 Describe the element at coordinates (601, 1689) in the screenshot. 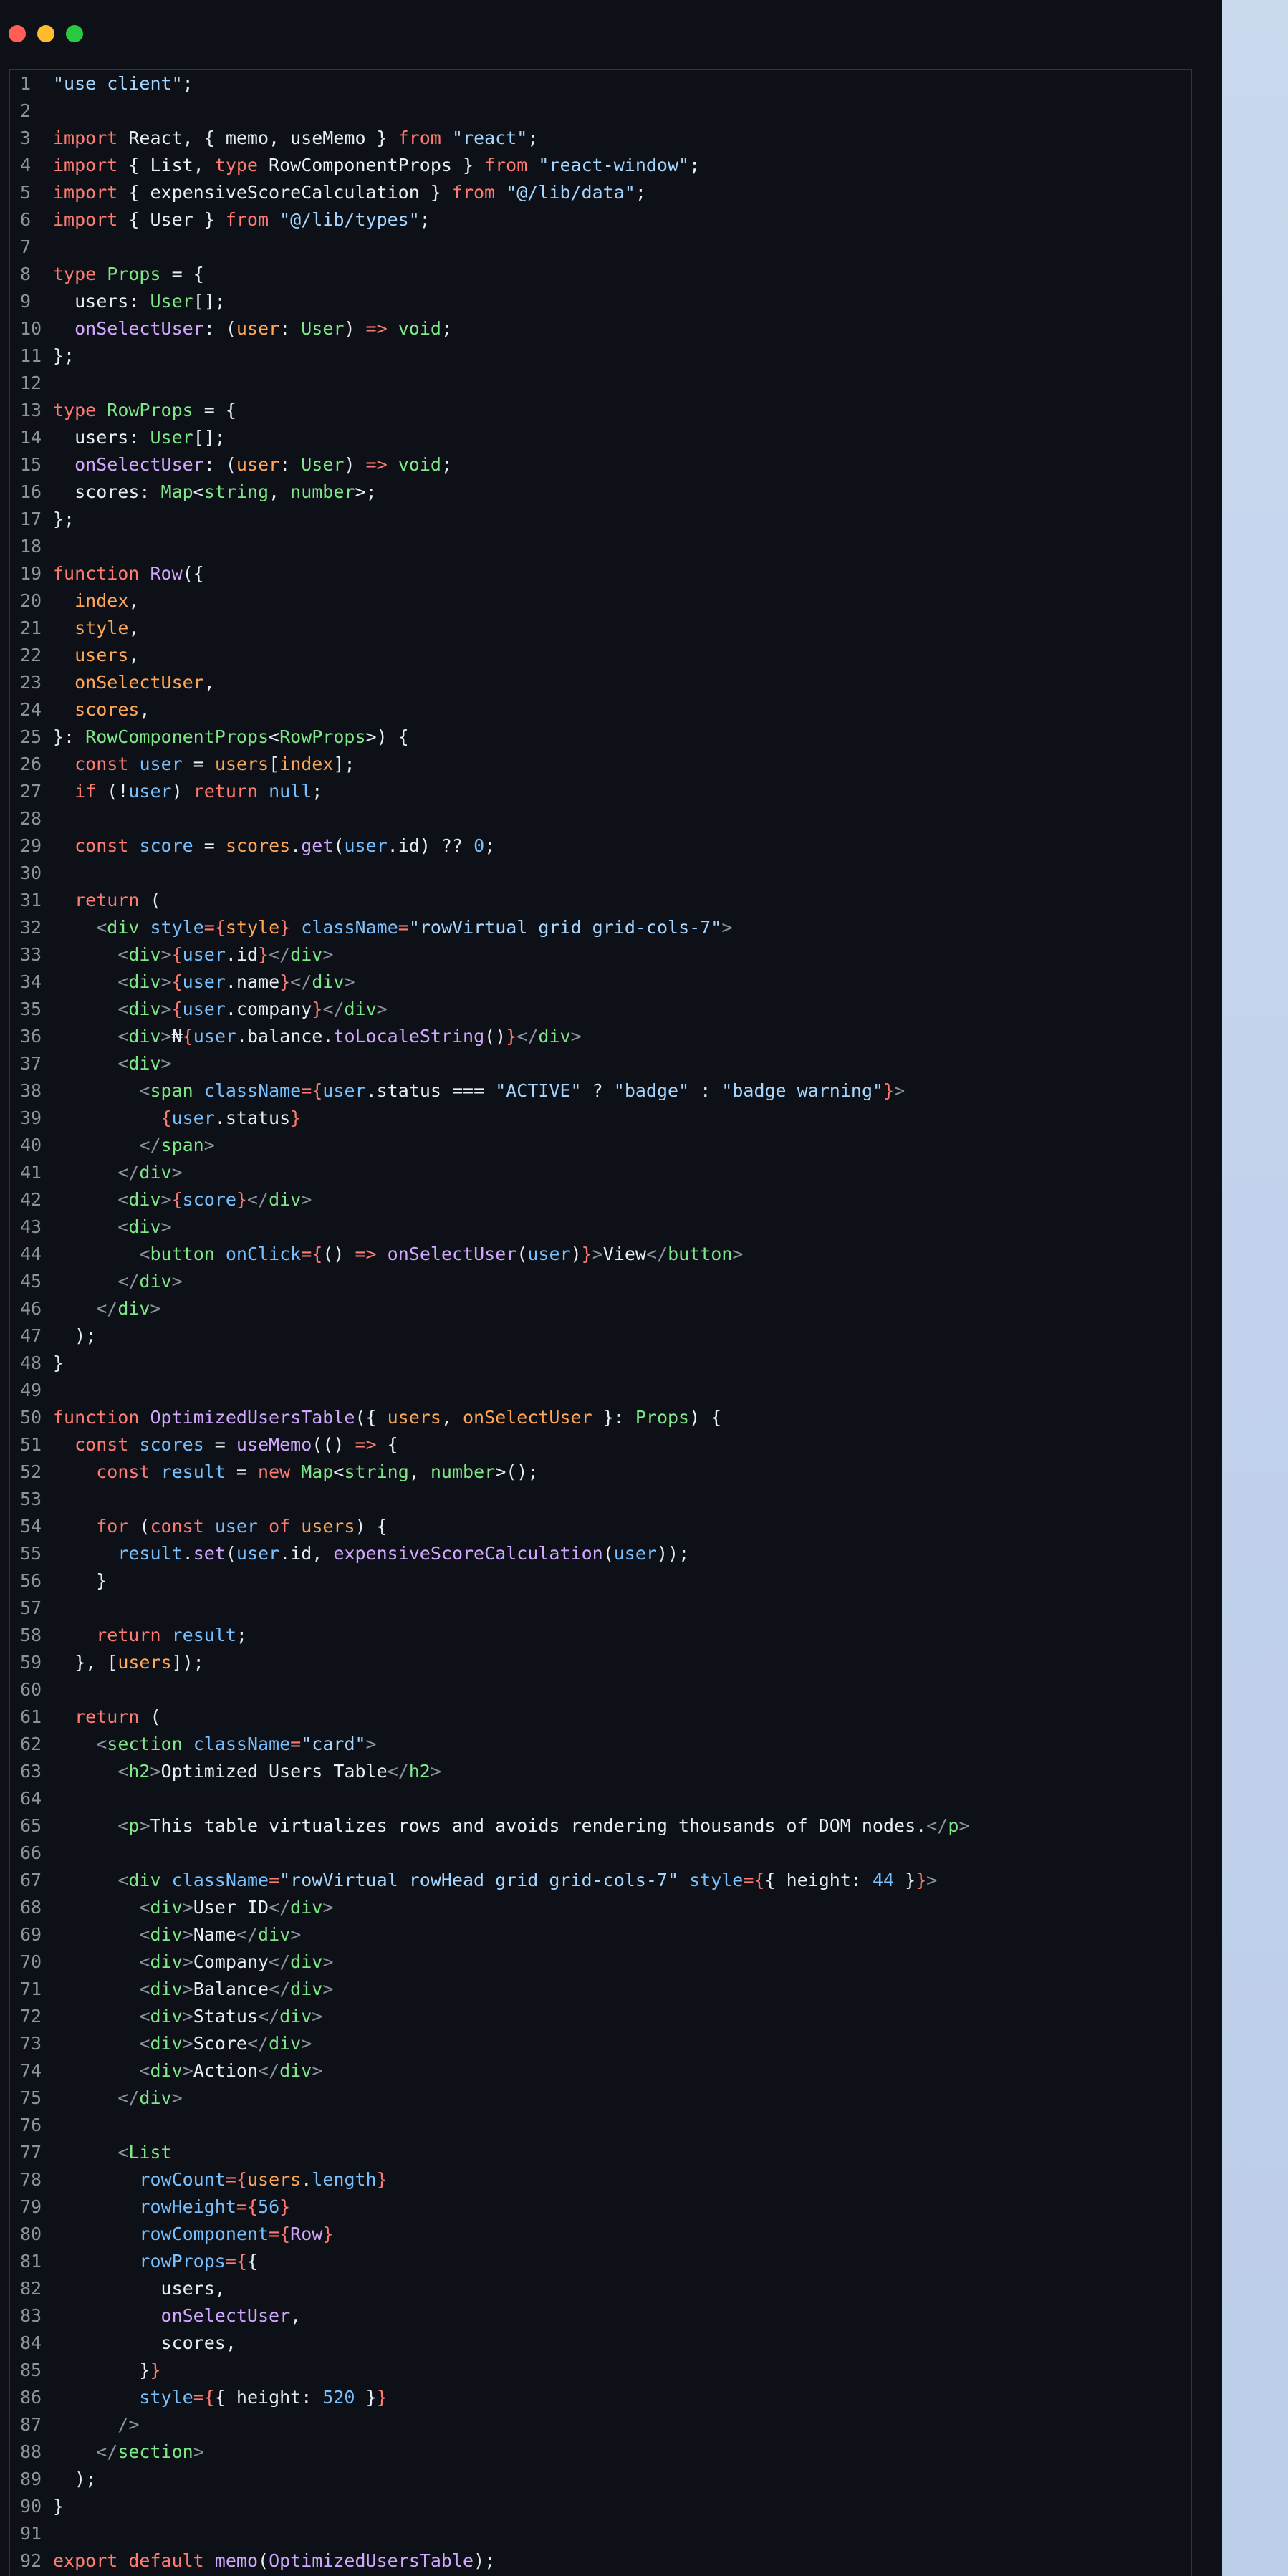

I see `code-line: 60` at that location.